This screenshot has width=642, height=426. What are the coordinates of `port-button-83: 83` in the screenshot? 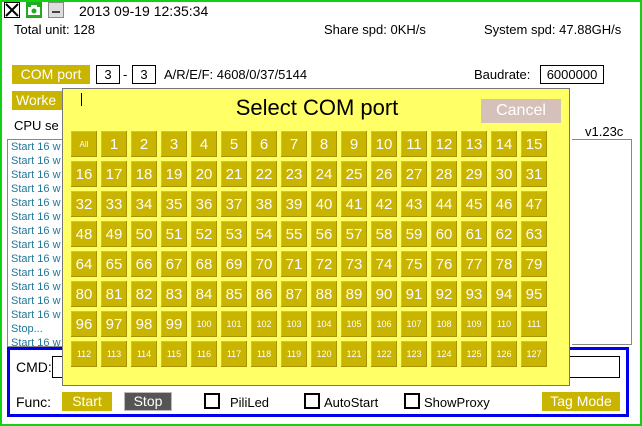 It's located at (174, 294).